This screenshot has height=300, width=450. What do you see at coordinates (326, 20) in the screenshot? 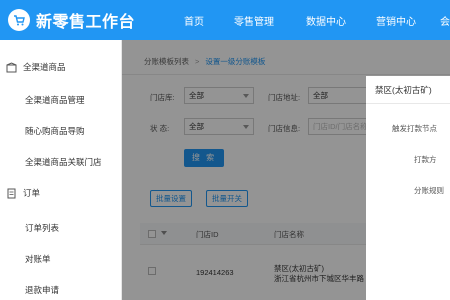
I see `nav-data-center: 数据中心` at bounding box center [326, 20].